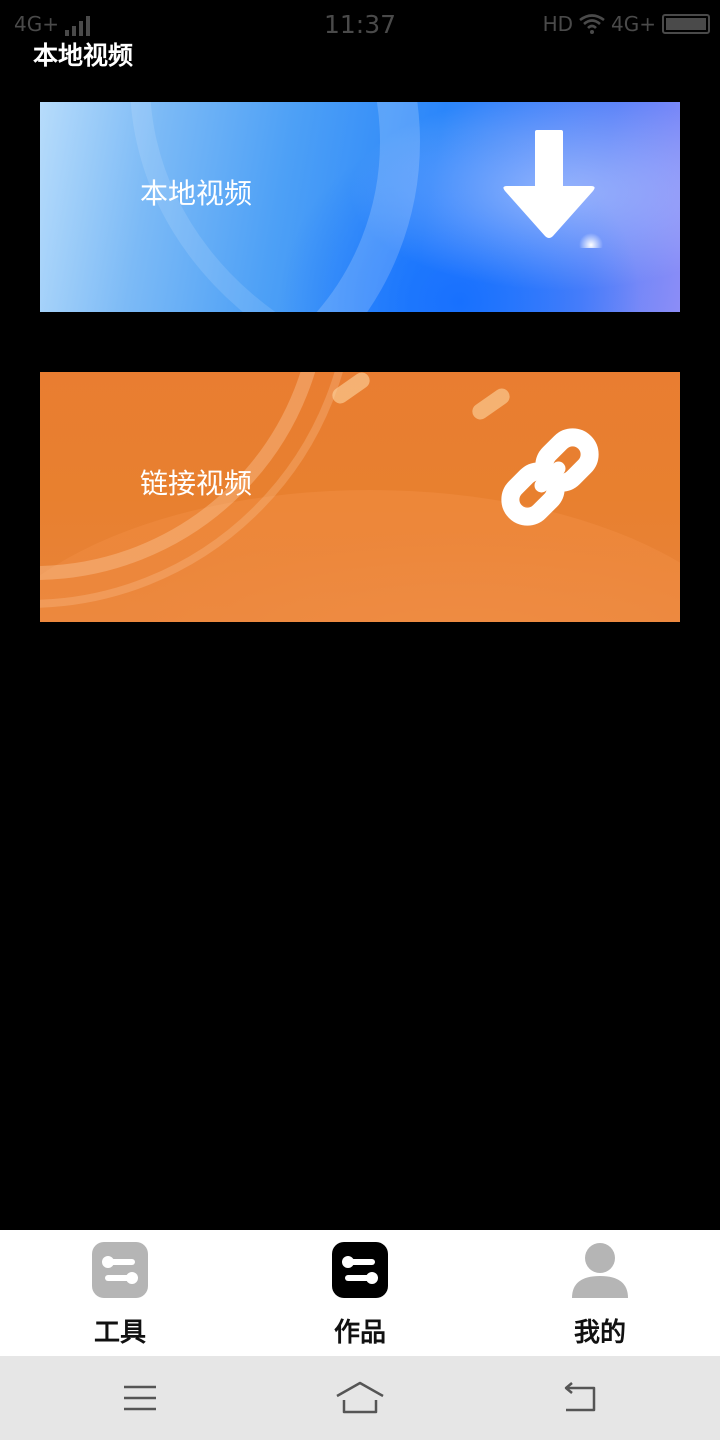 The width and height of the screenshot is (720, 1440). I want to click on home-icon, so click(360, 1398).